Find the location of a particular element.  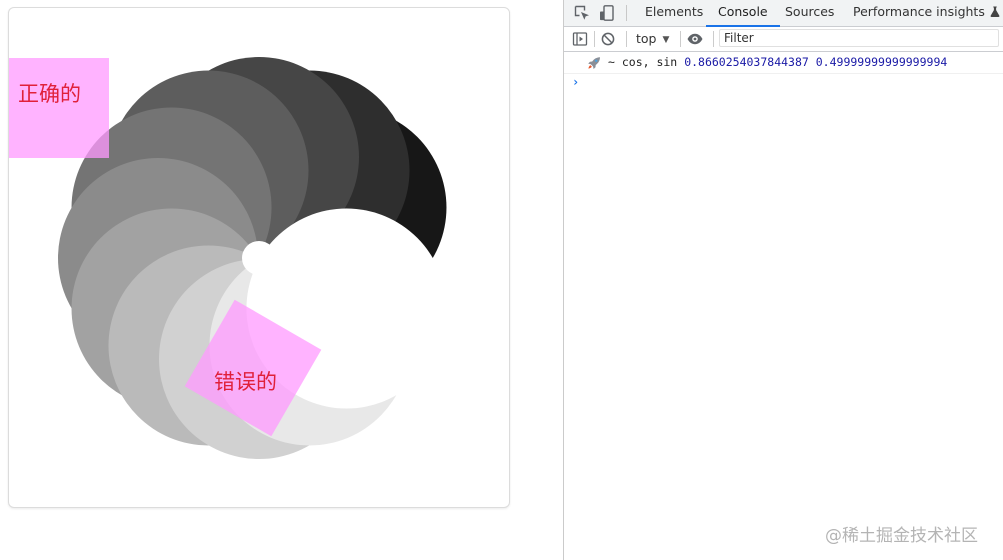

context-selector-value: top is located at coordinates (646, 38).